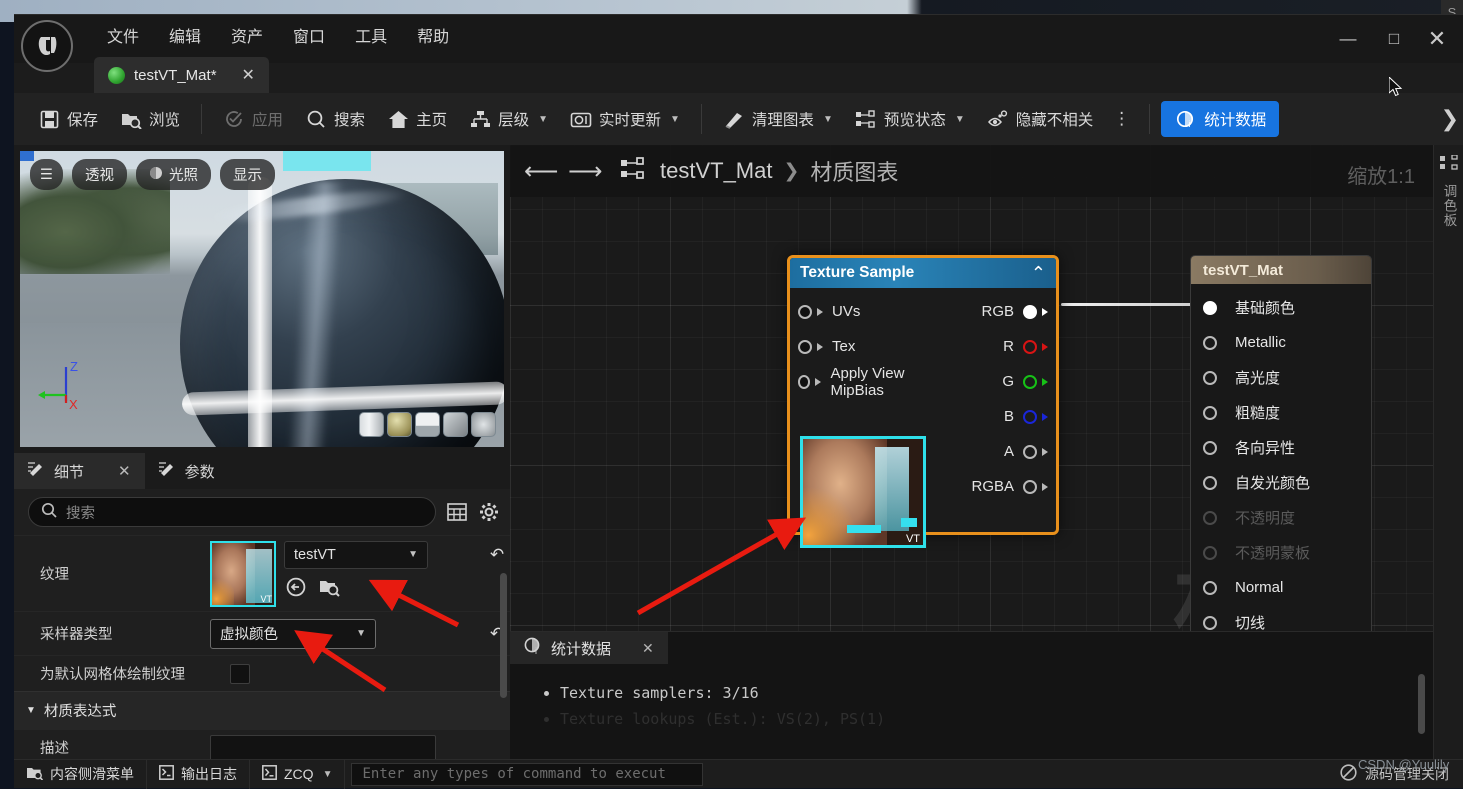  What do you see at coordinates (399, 424) in the screenshot?
I see `shape-sphere-button` at bounding box center [399, 424].